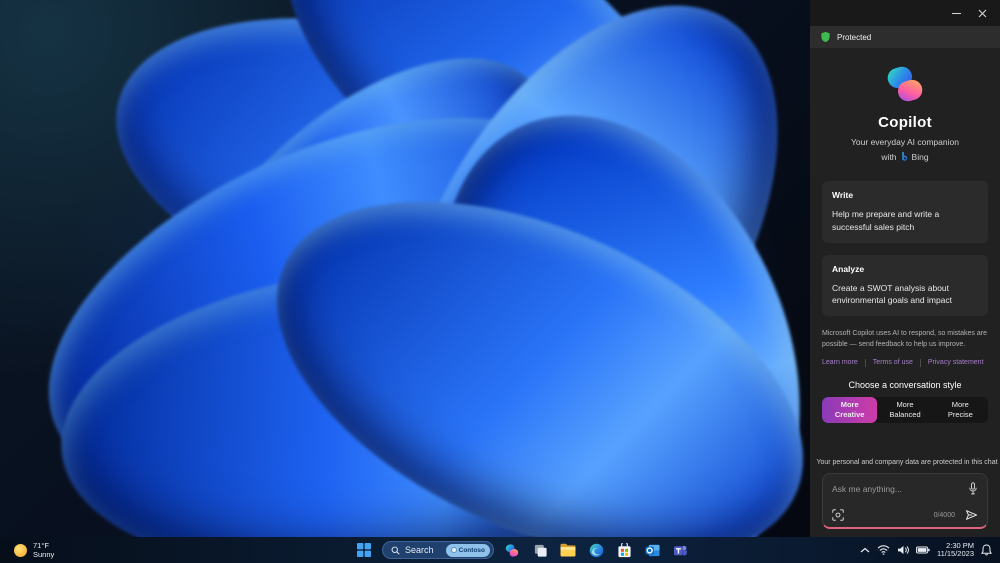 The height and width of the screenshot is (563, 1000). I want to click on style-option-line2: Balanced, so click(905, 414).